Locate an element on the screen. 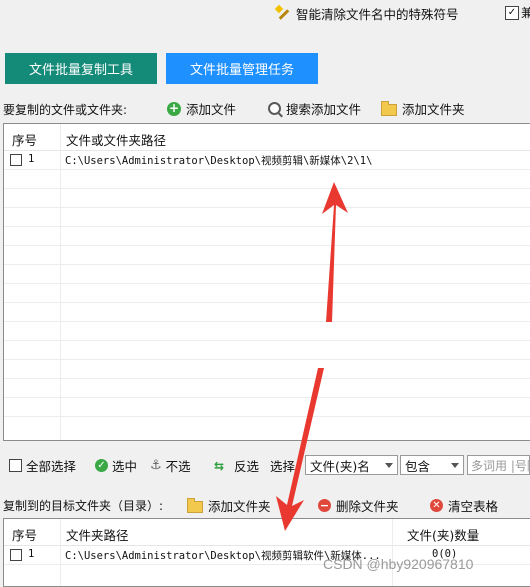 This screenshot has width=530, height=587. source-toolbar: 要复制的文件或文件夹: + 添加文件 搜索添加文件 添加文件夹 is located at coordinates (265, 108).